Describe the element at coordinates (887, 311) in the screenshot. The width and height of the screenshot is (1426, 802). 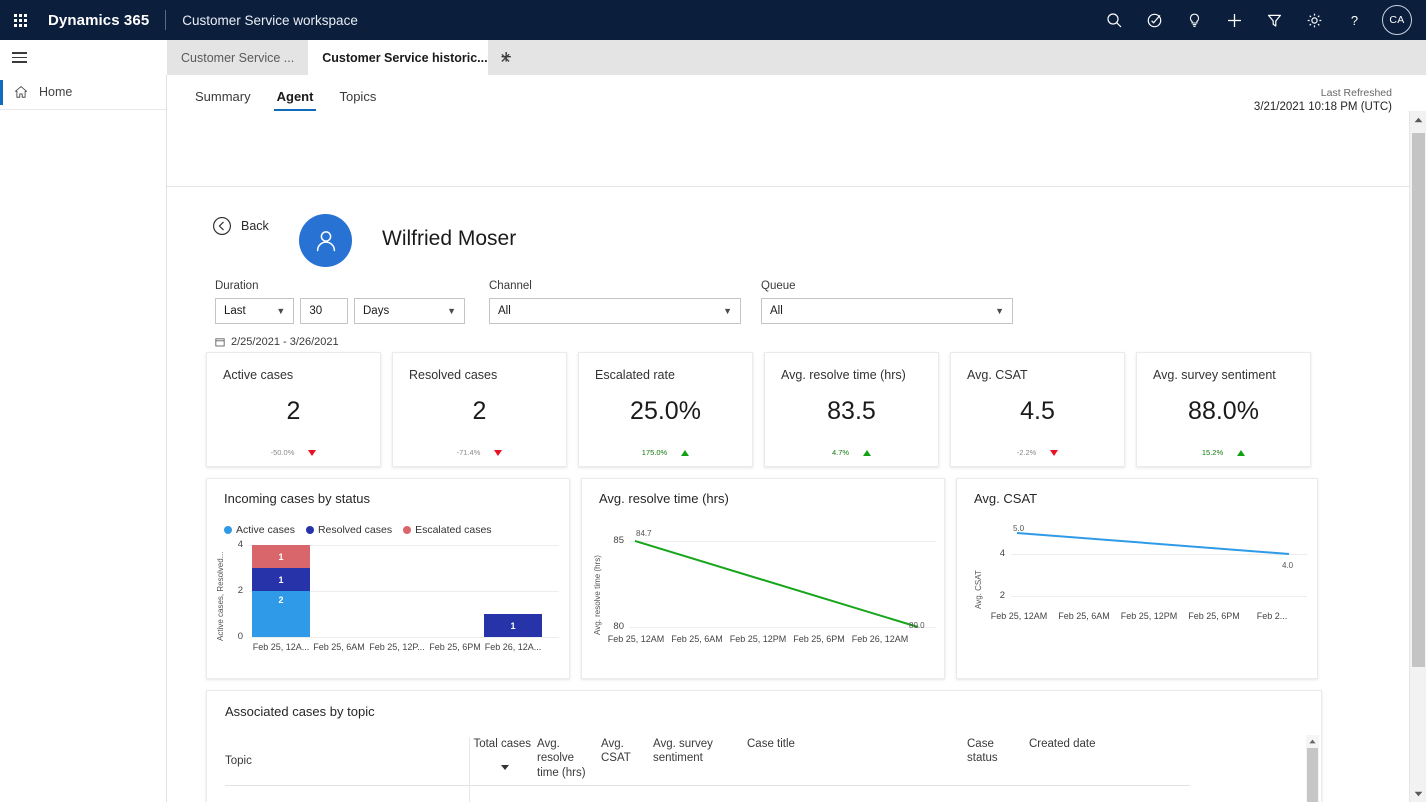
I see `queue-select: All ▼` at that location.